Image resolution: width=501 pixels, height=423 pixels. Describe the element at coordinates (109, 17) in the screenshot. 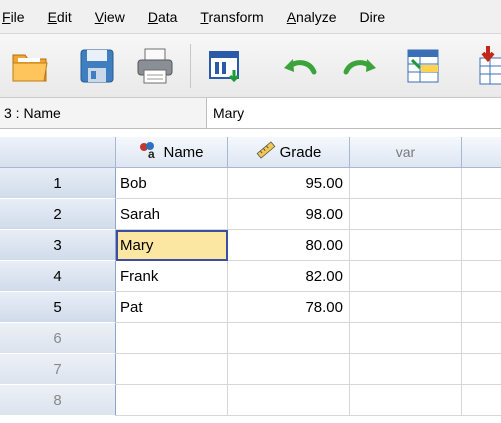

I see `menu-view: View` at that location.